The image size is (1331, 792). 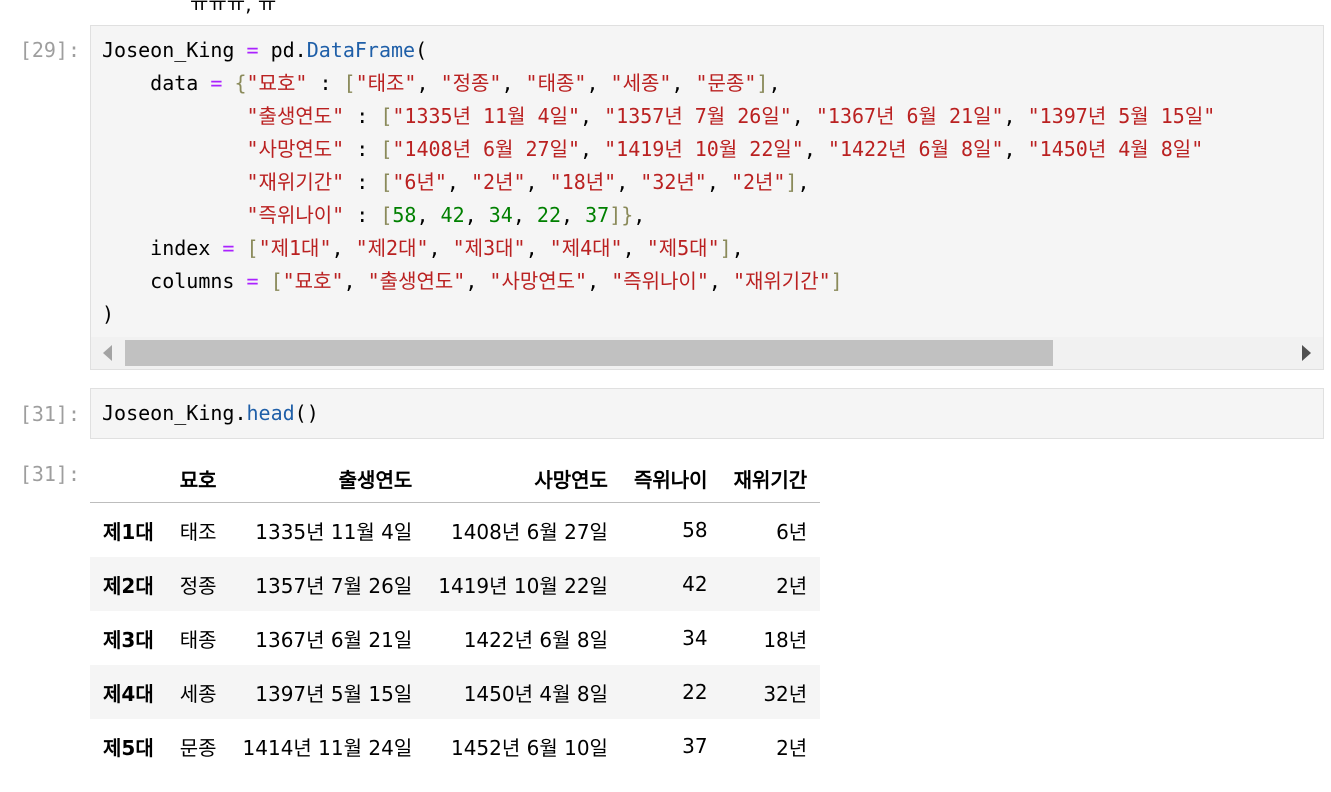 I want to click on input-prompt-29: [29]:, so click(x=49, y=50).